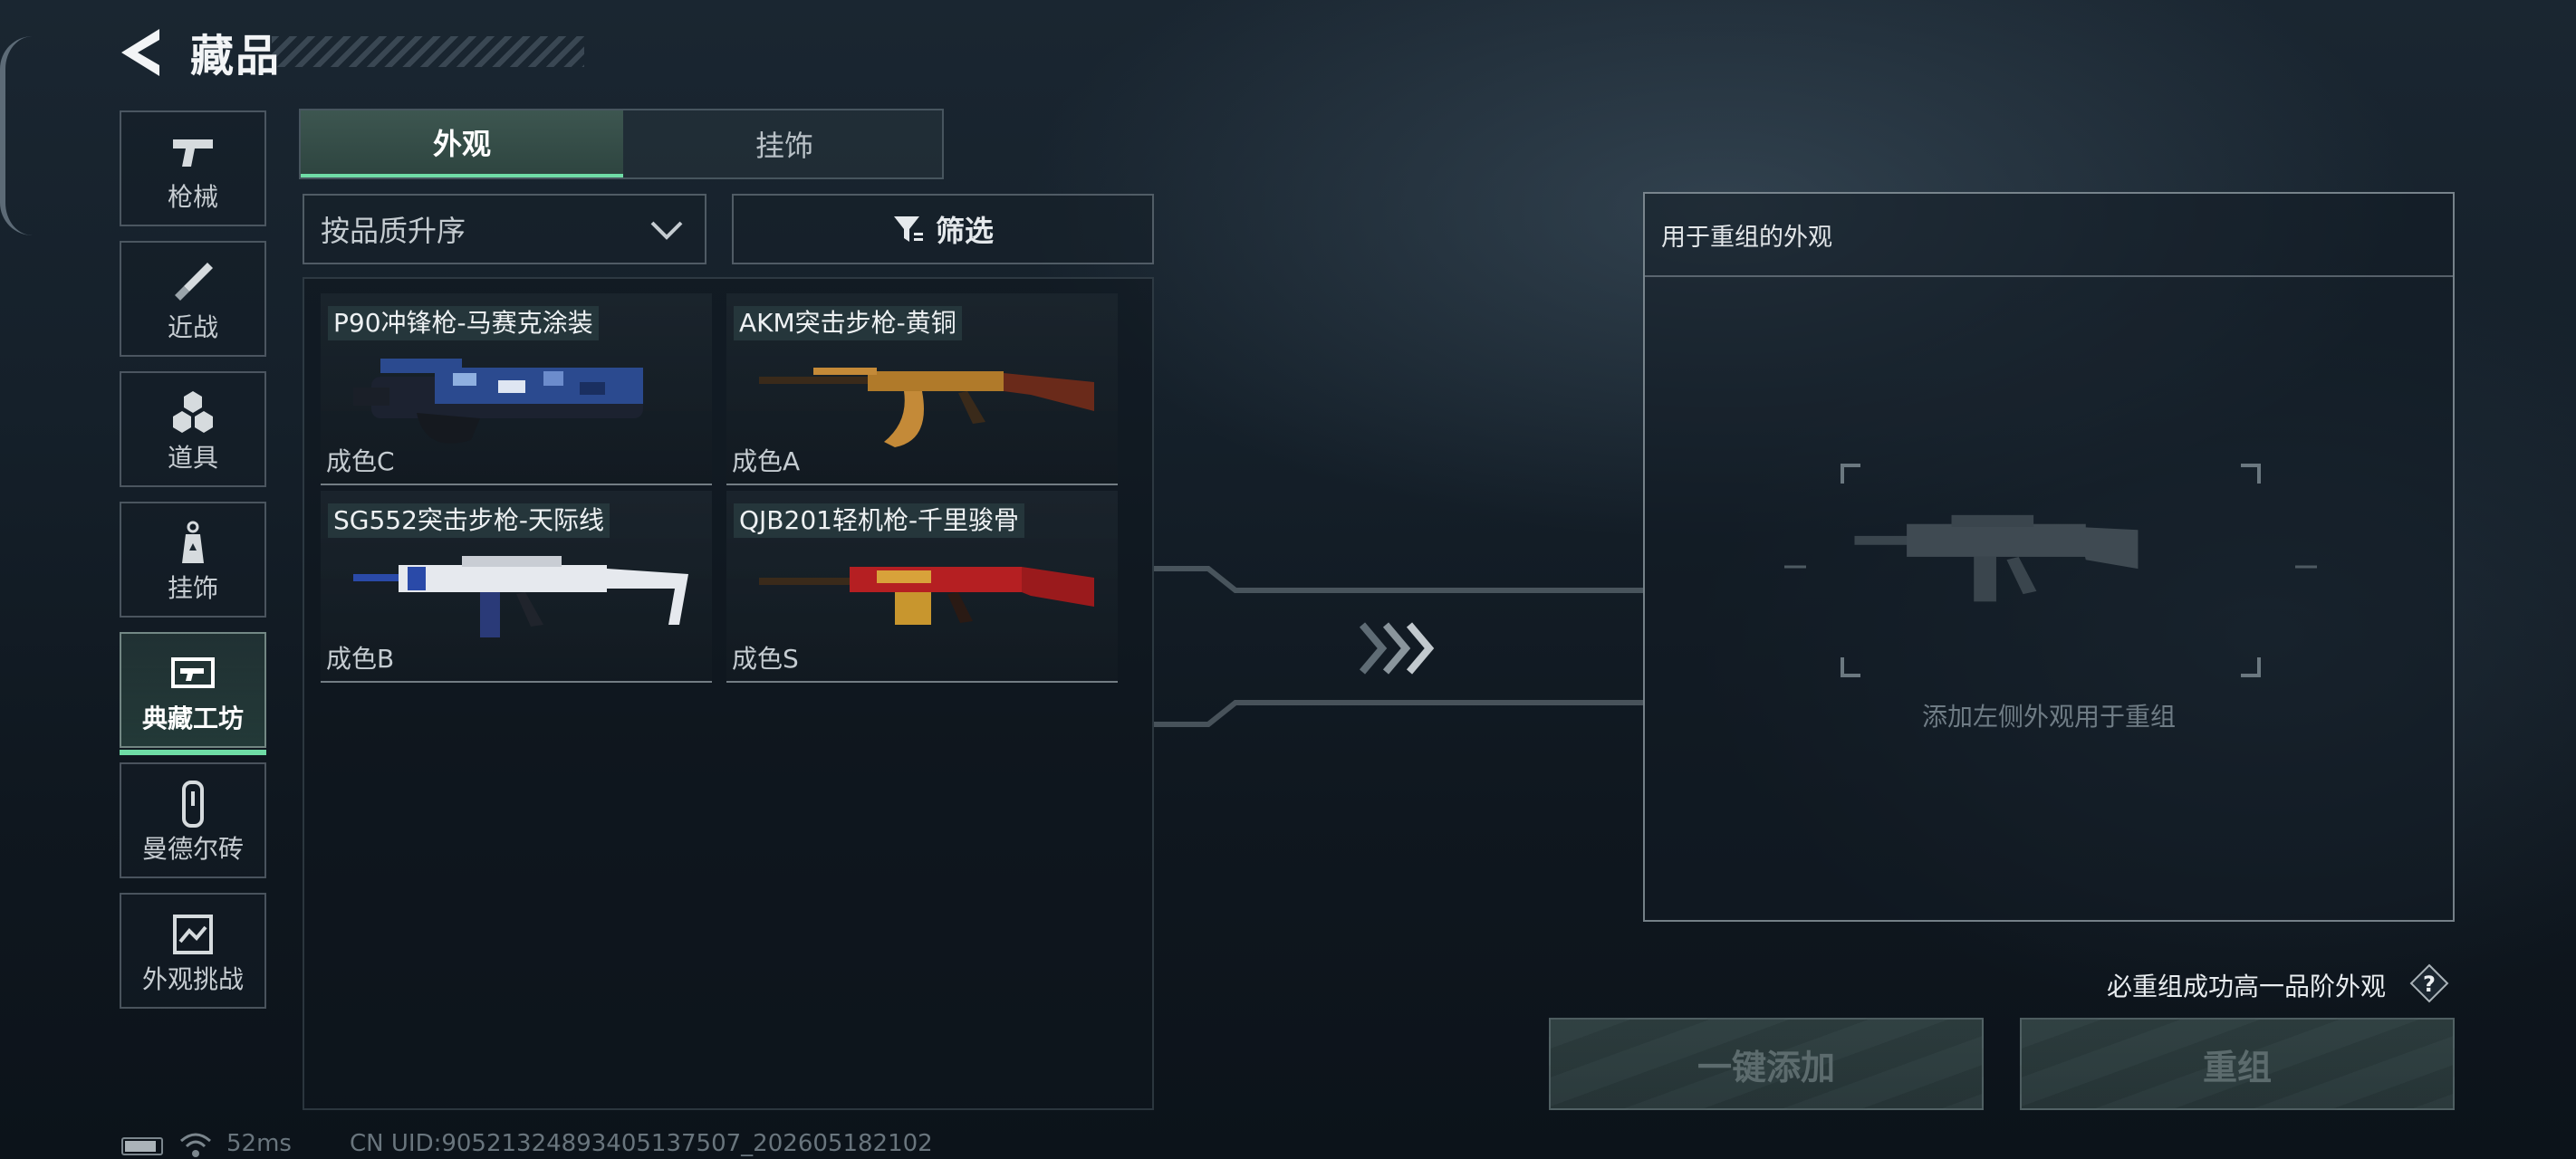 The image size is (2576, 1159). I want to click on skin-name: QJB201轻机枪-千里骏骨, so click(879, 520).